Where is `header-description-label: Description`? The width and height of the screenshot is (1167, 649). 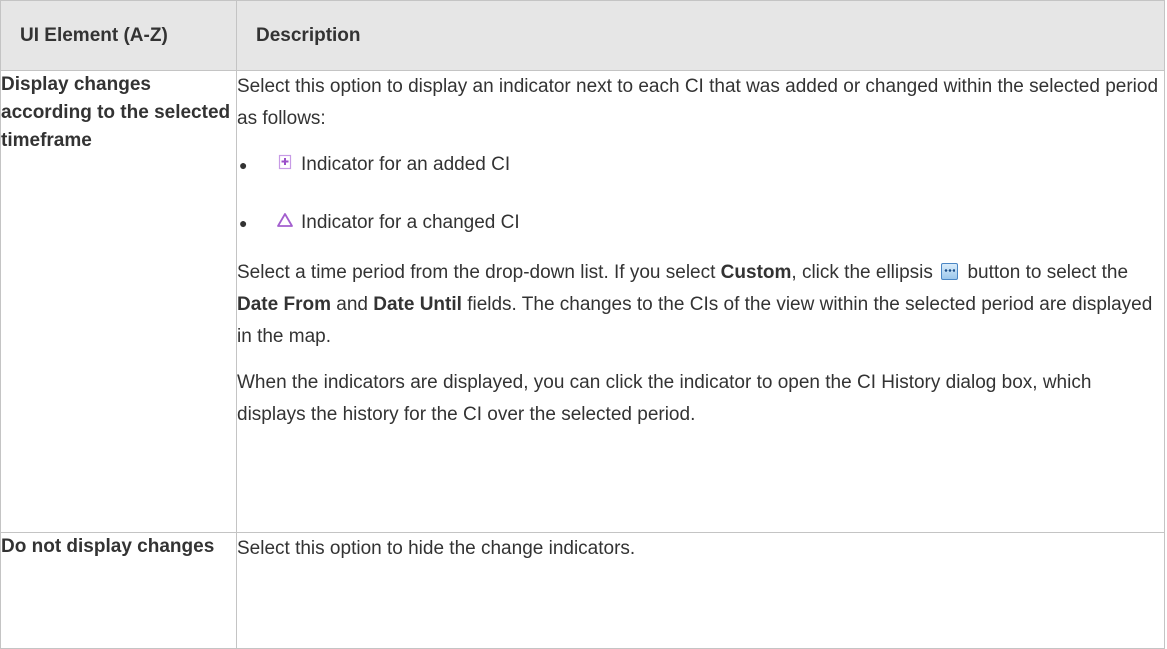
header-description-label: Description is located at coordinates (308, 35).